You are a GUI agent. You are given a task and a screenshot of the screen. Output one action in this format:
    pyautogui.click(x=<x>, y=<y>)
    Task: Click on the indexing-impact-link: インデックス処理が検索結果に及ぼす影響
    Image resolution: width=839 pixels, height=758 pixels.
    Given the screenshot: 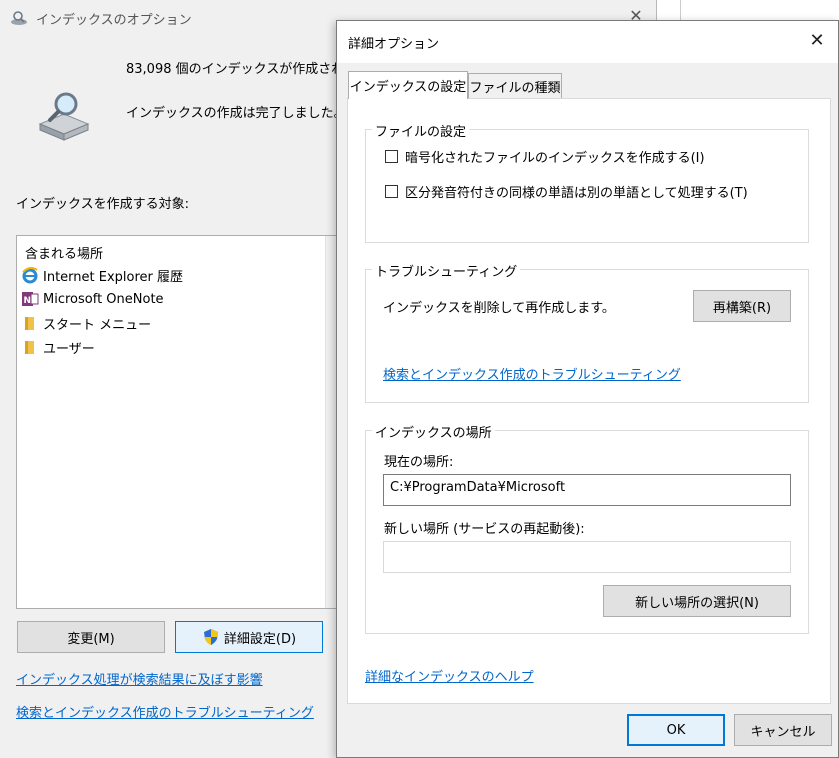 What is the action you would take?
    pyautogui.click(x=139, y=678)
    